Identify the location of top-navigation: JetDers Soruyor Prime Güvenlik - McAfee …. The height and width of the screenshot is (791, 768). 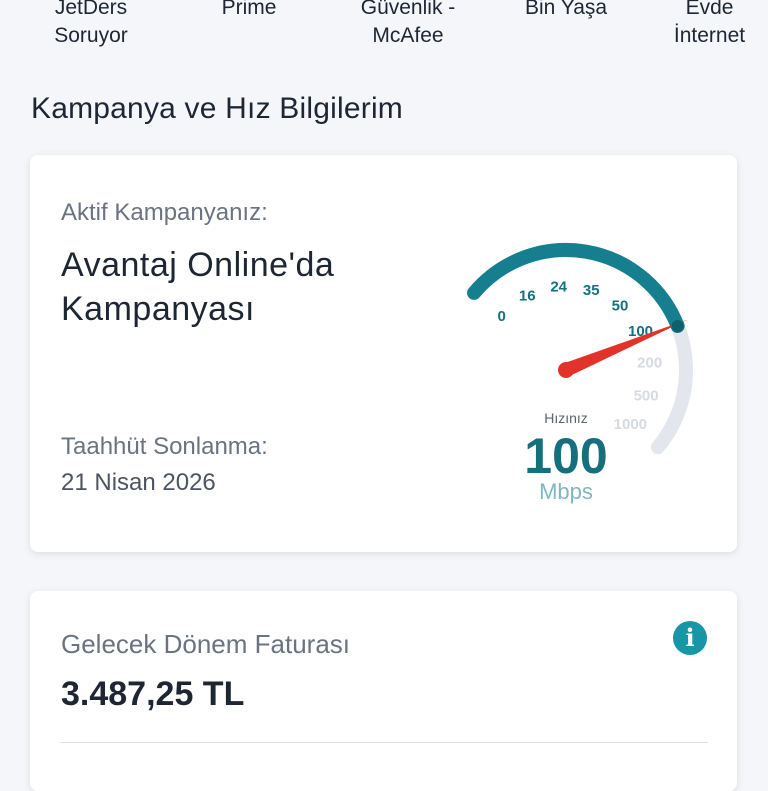
(384, 30).